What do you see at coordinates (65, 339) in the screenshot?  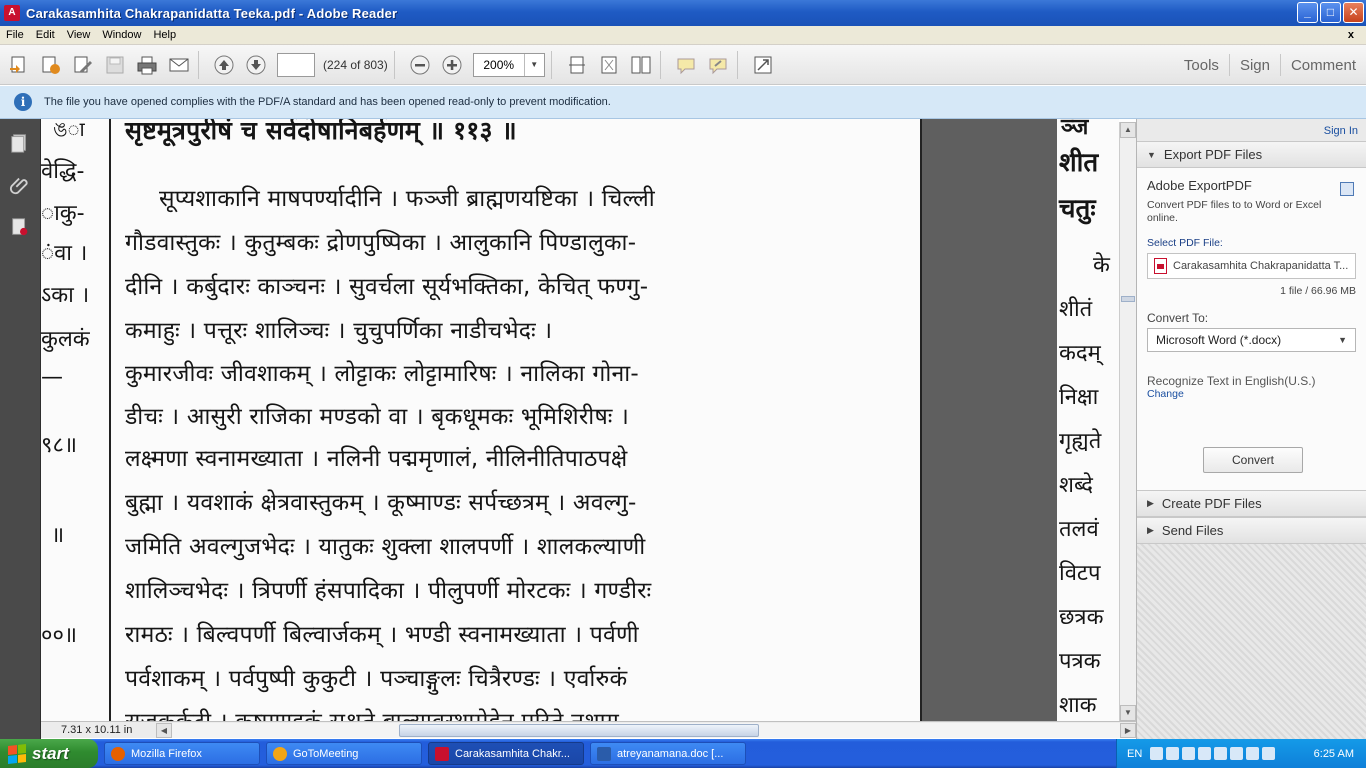 I see `margin-text: कुलकं` at bounding box center [65, 339].